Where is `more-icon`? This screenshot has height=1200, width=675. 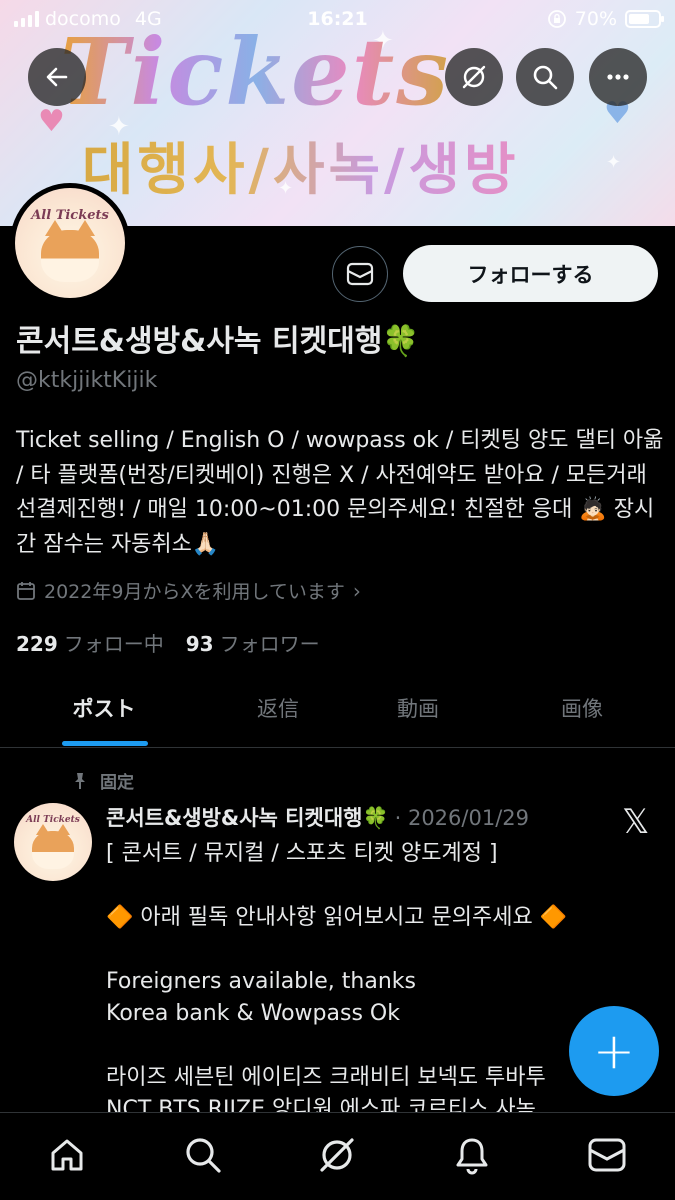 more-icon is located at coordinates (618, 77).